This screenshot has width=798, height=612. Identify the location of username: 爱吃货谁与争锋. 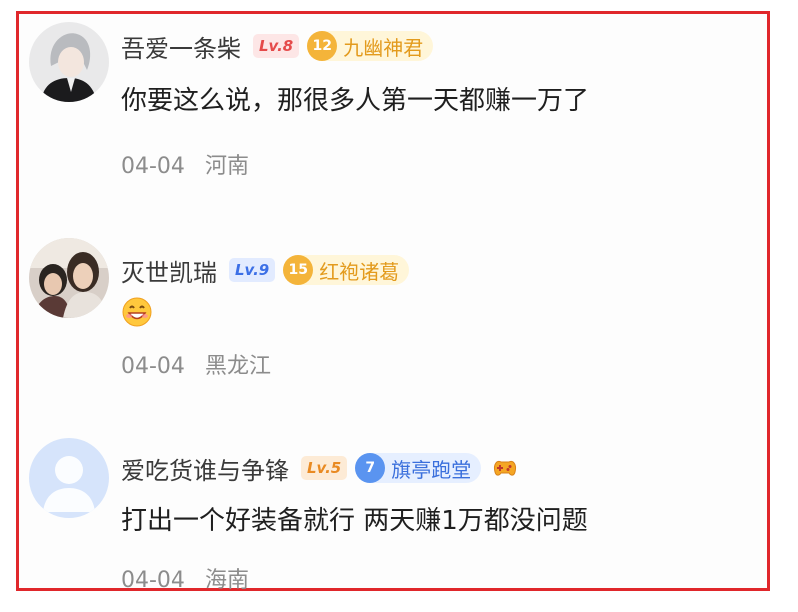
(205, 468).